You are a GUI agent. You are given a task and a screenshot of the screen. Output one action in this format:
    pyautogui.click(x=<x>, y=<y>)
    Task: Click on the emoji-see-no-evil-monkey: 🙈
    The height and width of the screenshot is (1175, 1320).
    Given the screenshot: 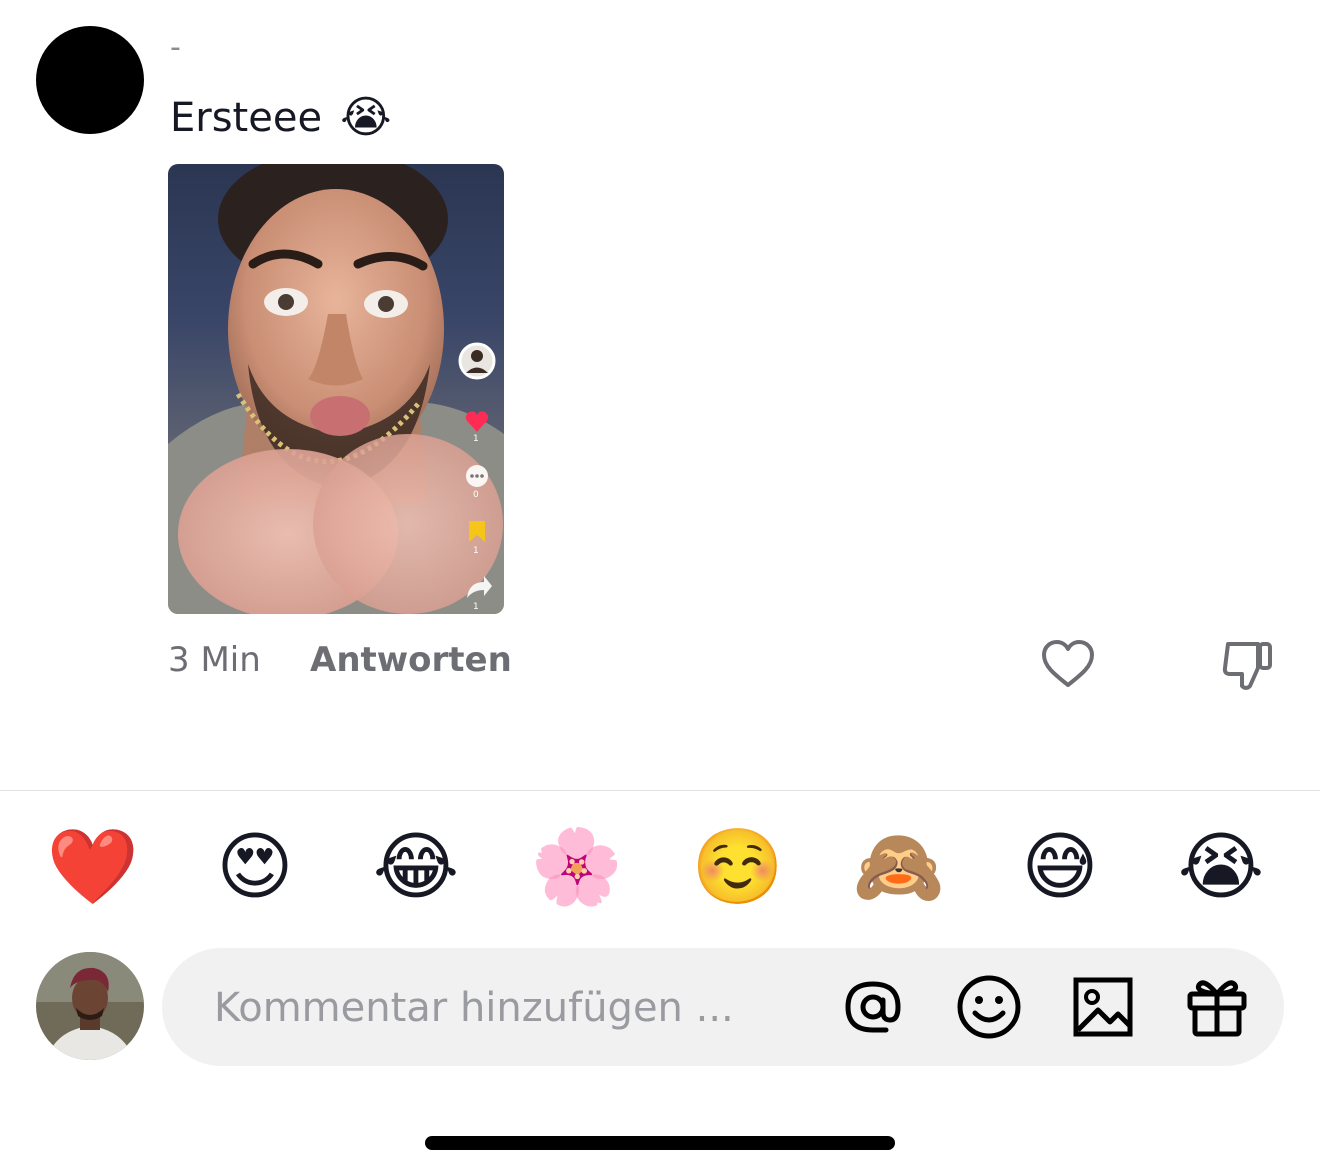 What is the action you would take?
    pyautogui.click(x=899, y=867)
    